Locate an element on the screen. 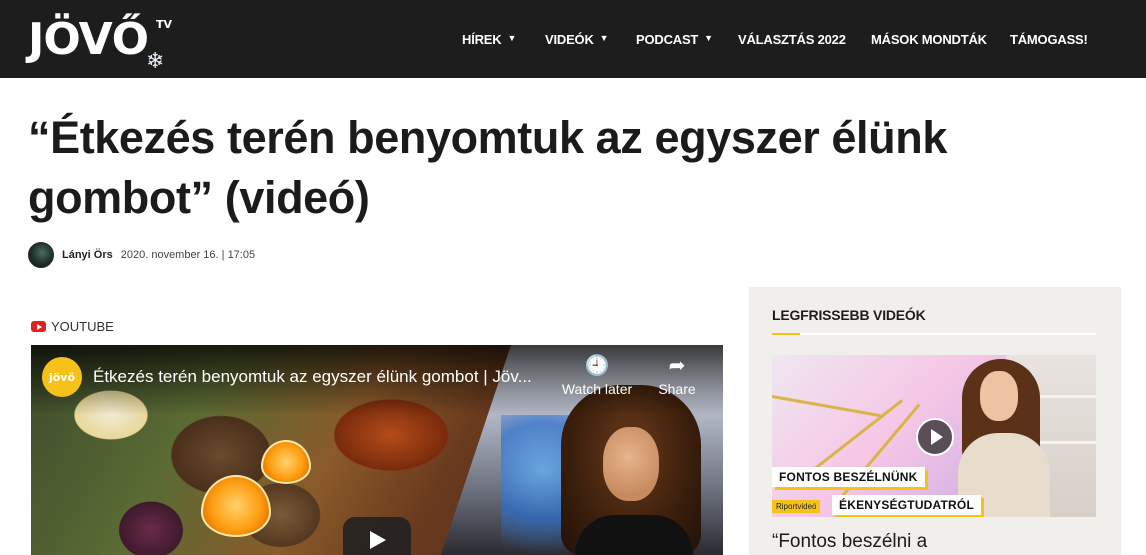  interviewee is located at coordinates (1002, 436).